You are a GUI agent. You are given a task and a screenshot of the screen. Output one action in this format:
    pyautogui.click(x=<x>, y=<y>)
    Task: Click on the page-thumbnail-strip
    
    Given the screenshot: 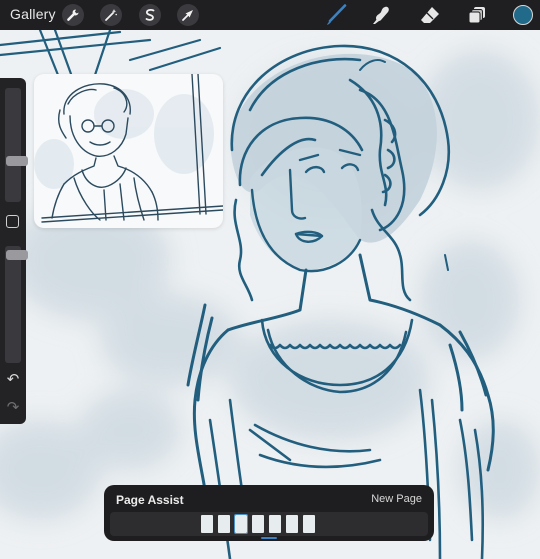 What is the action you would take?
    pyautogui.click(x=269, y=524)
    